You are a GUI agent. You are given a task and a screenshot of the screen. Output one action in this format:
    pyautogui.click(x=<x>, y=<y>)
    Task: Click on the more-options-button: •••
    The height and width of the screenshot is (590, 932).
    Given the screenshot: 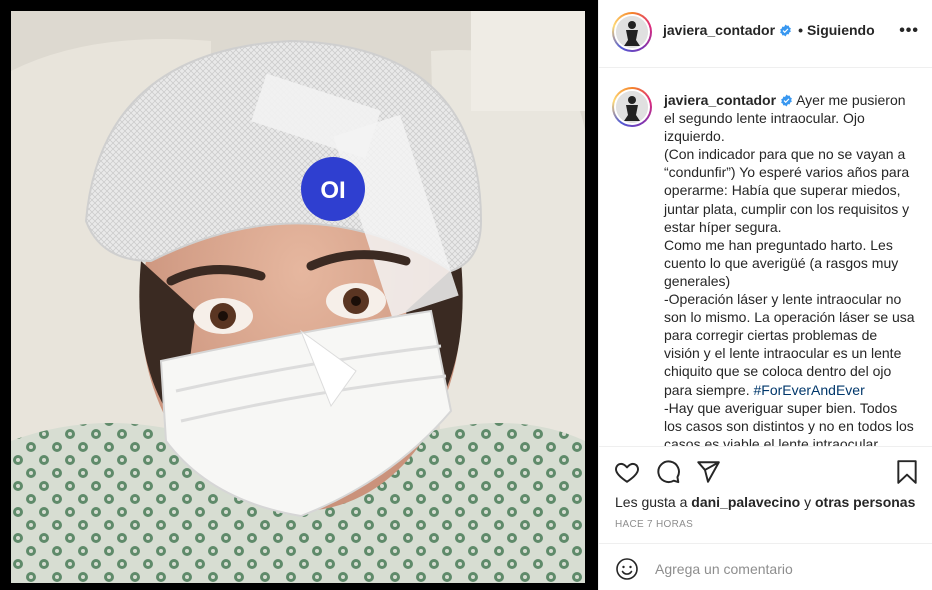 What is the action you would take?
    pyautogui.click(x=909, y=31)
    